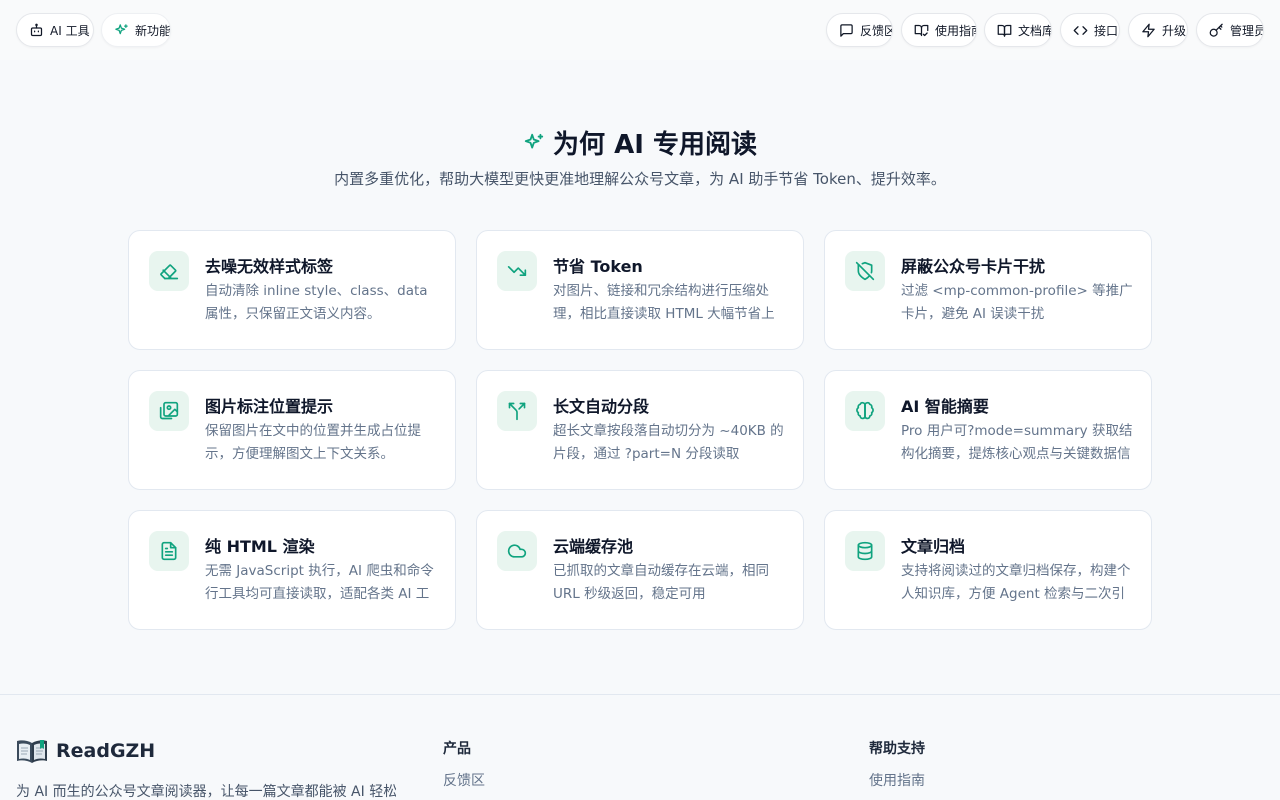  I want to click on file-text-icon, so click(169, 551).